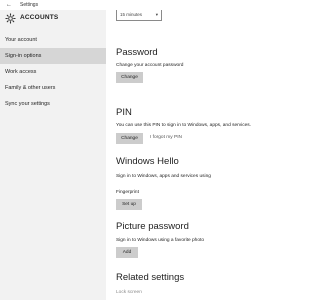  I want to click on sidebar-item-your-account: Your account, so click(53, 40).